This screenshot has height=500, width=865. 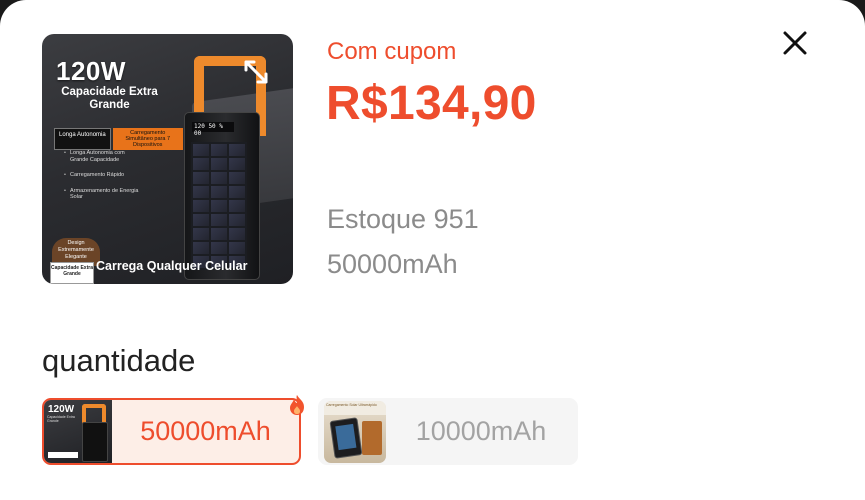 I want to click on option-thumbnail: Carregamento Solar Ultrarrápido, so click(x=355, y=431).